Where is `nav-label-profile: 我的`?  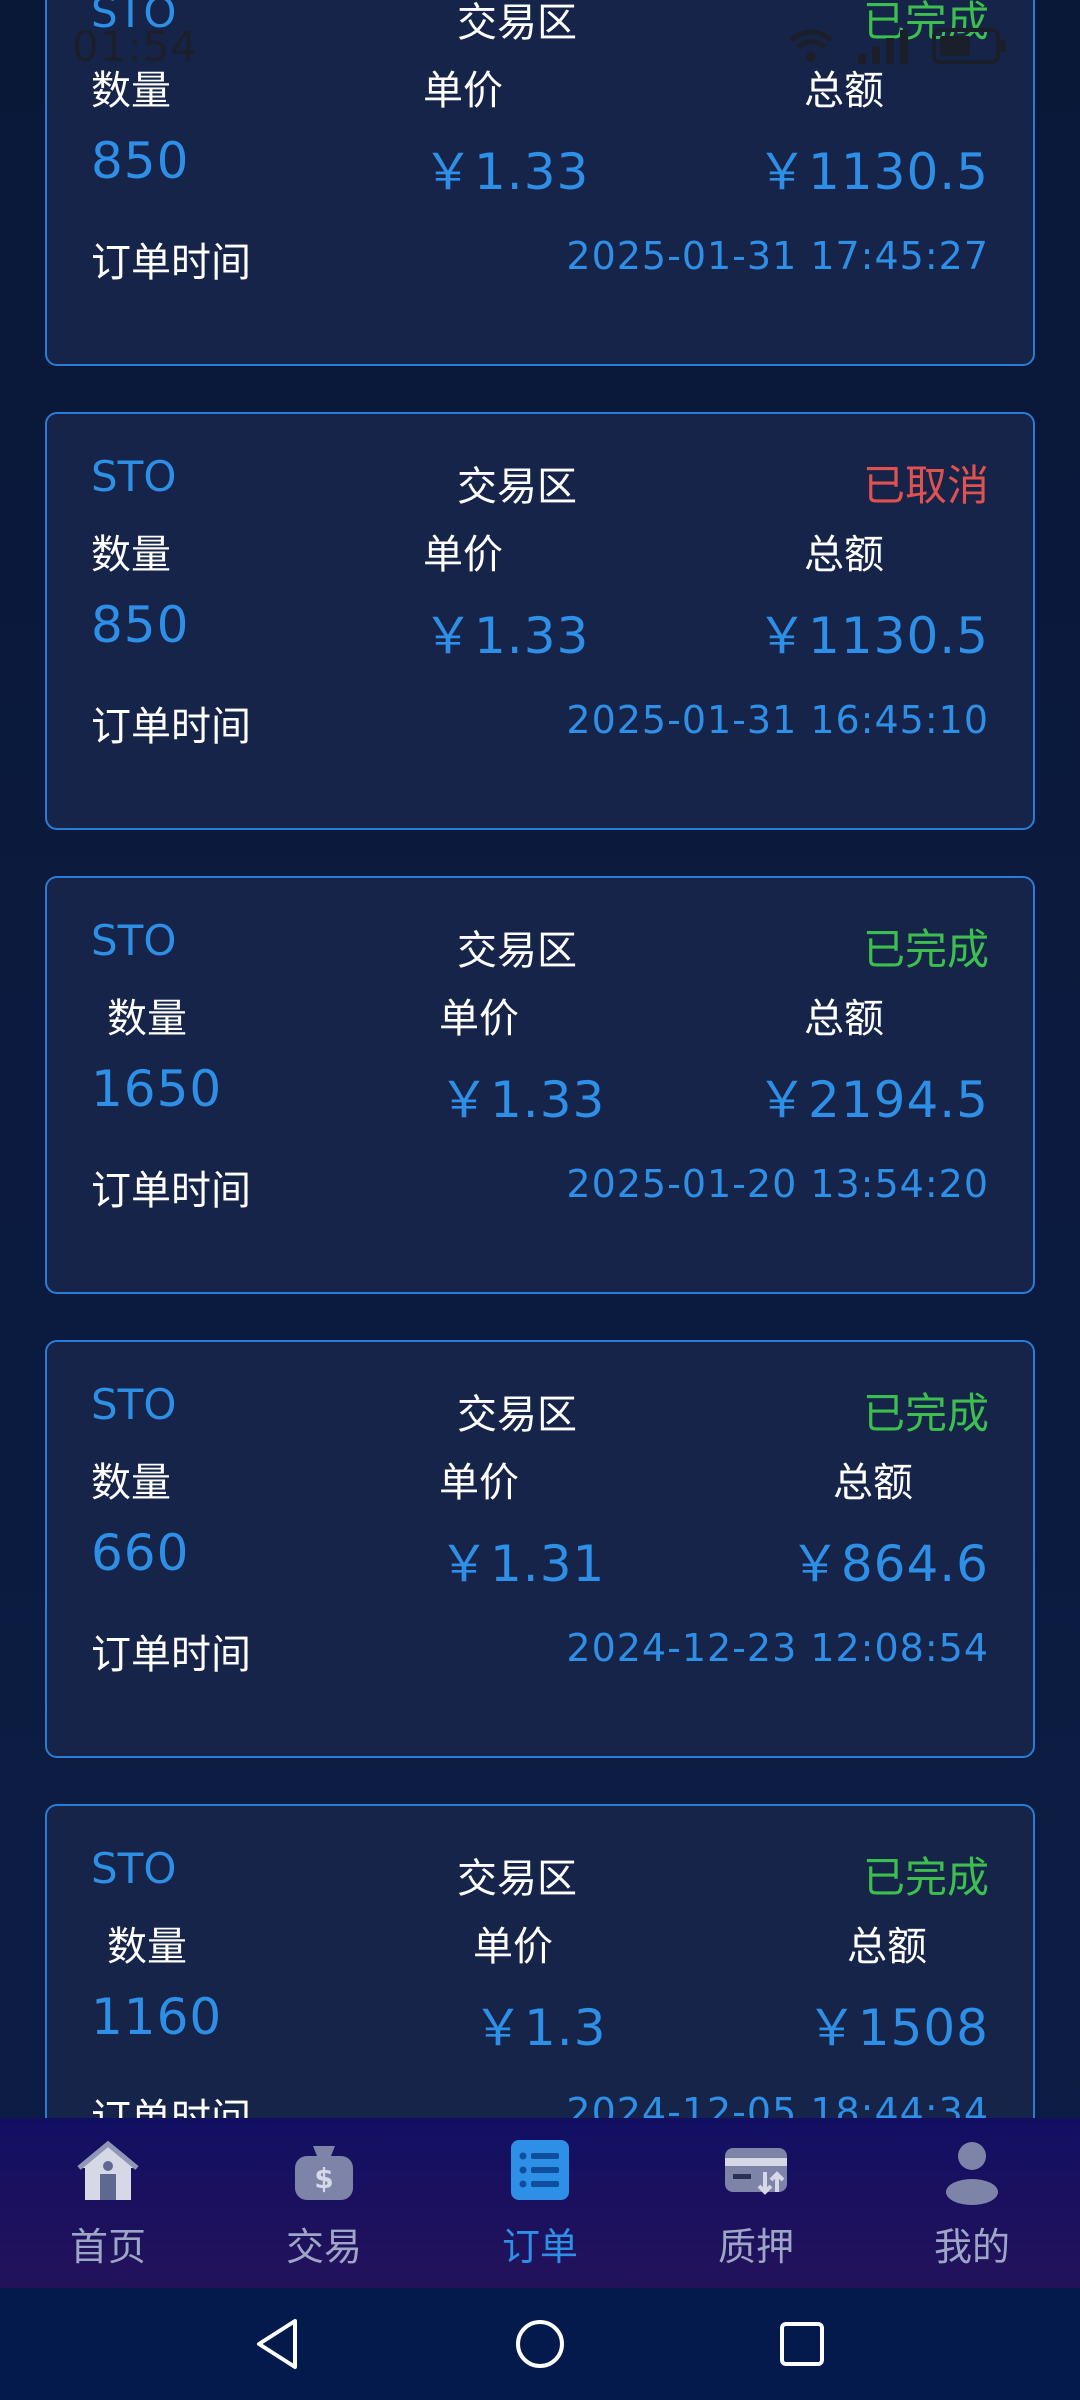
nav-label-profile: 我的 is located at coordinates (971, 2246).